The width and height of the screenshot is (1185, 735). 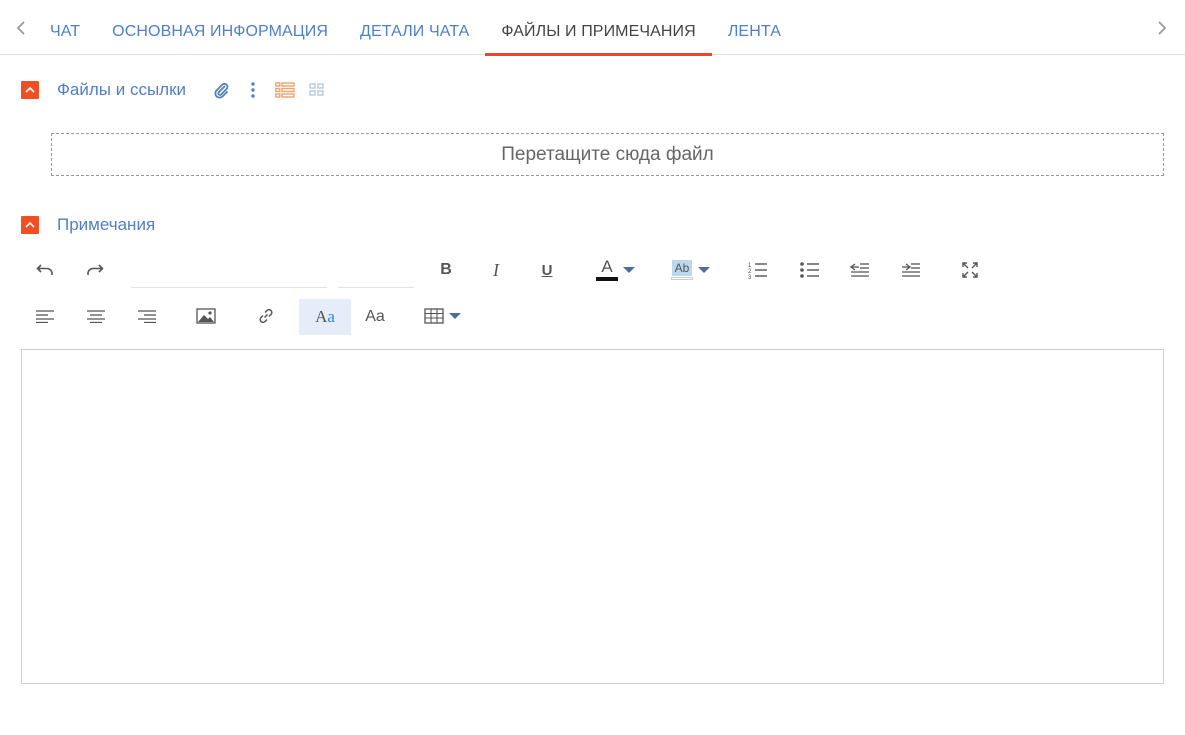 I want to click on tab-chat-details: ДЕТАЛИ ЧАТА, so click(x=414, y=27).